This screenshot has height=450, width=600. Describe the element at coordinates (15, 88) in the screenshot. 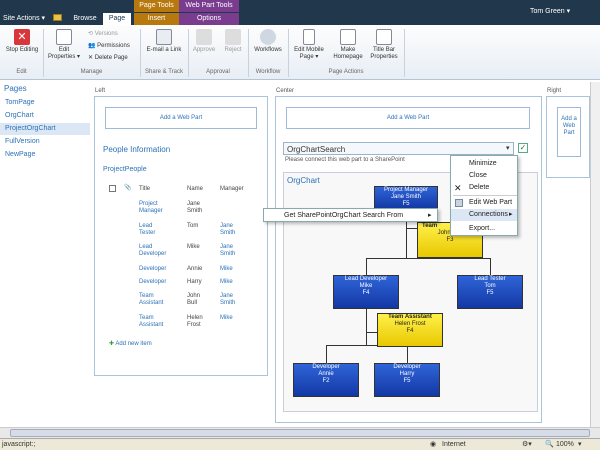

I see `nav-header: Pages` at that location.